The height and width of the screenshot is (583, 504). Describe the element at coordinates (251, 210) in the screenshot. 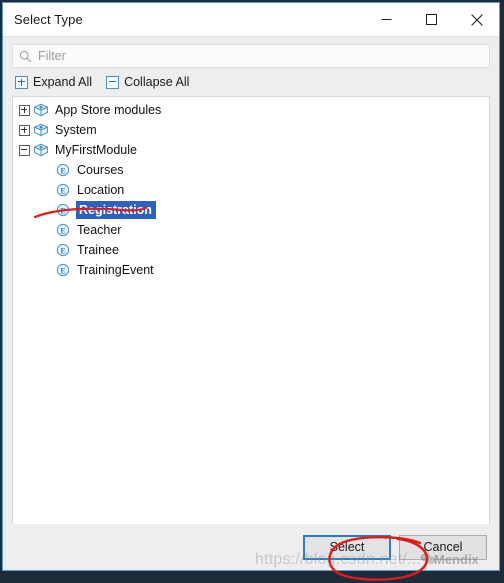

I see `tree-item-registration: E Registration` at that location.